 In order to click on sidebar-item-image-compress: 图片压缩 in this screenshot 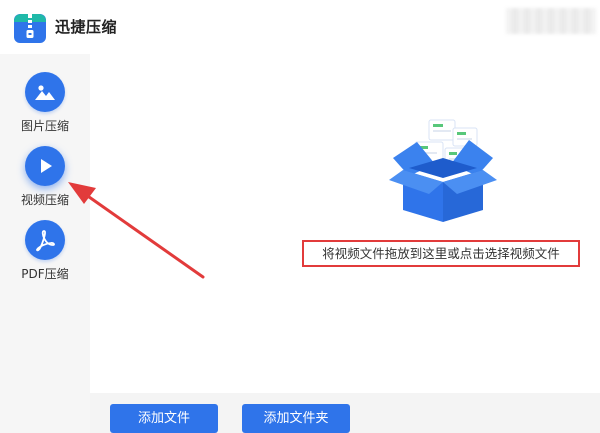, I will do `click(45, 108)`.